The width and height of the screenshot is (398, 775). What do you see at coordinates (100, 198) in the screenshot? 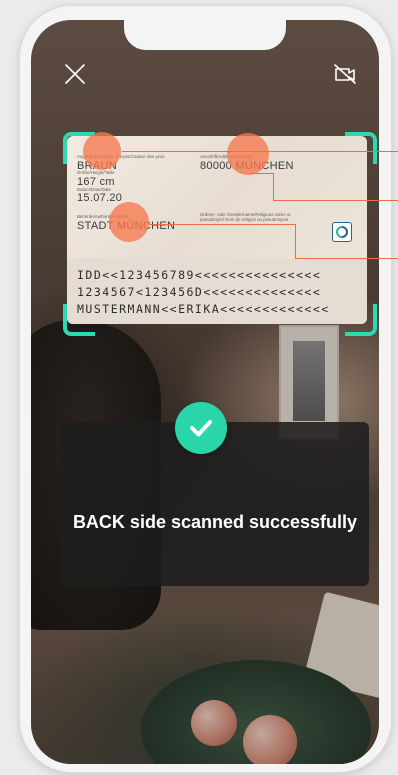
I see `date-value: 15.07.20` at bounding box center [100, 198].